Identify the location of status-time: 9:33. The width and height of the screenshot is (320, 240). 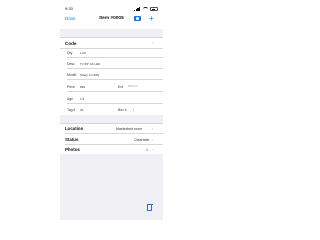
(69, 8).